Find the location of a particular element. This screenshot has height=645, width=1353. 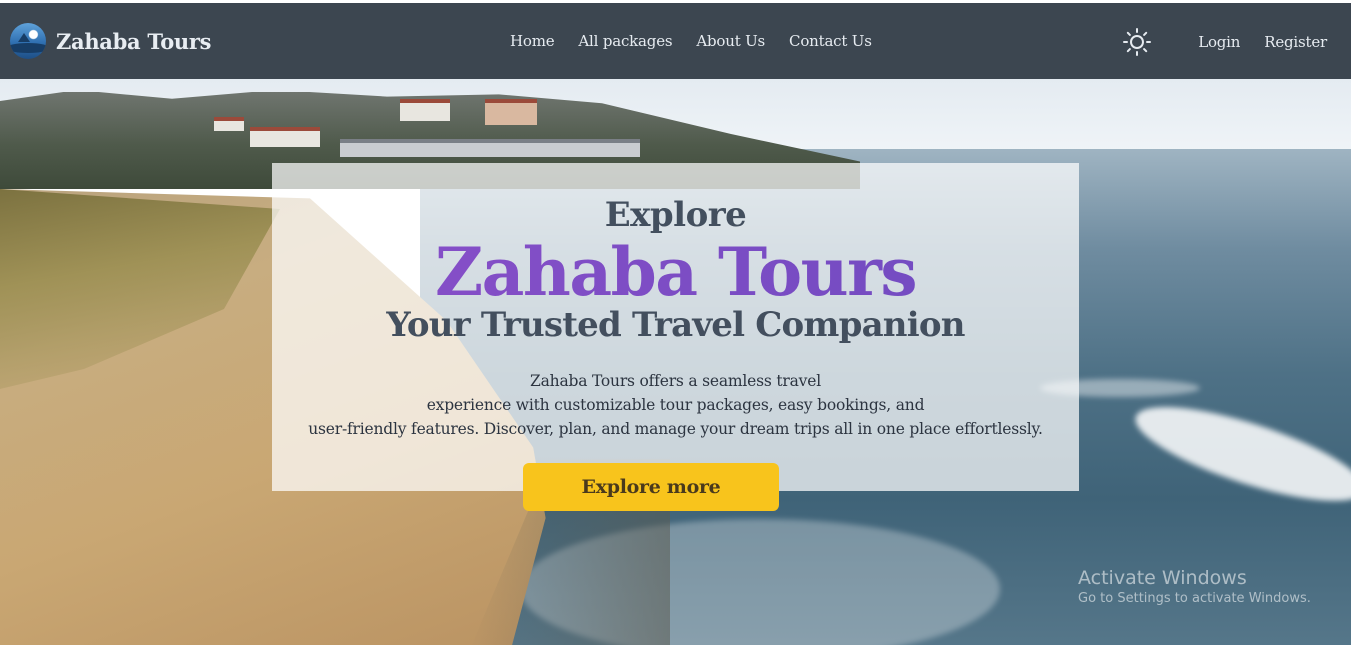

hero-title: Zahaba Tours is located at coordinates (675, 272).